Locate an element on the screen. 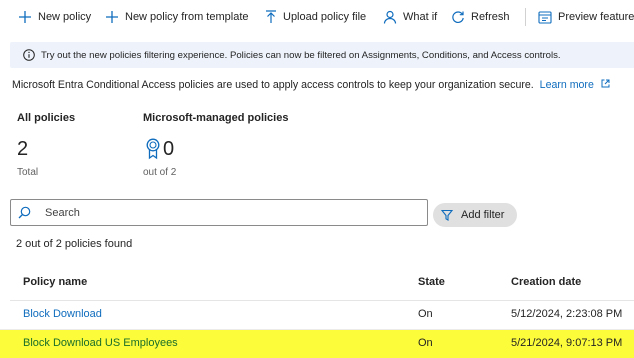  upload-icon is located at coordinates (271, 16).